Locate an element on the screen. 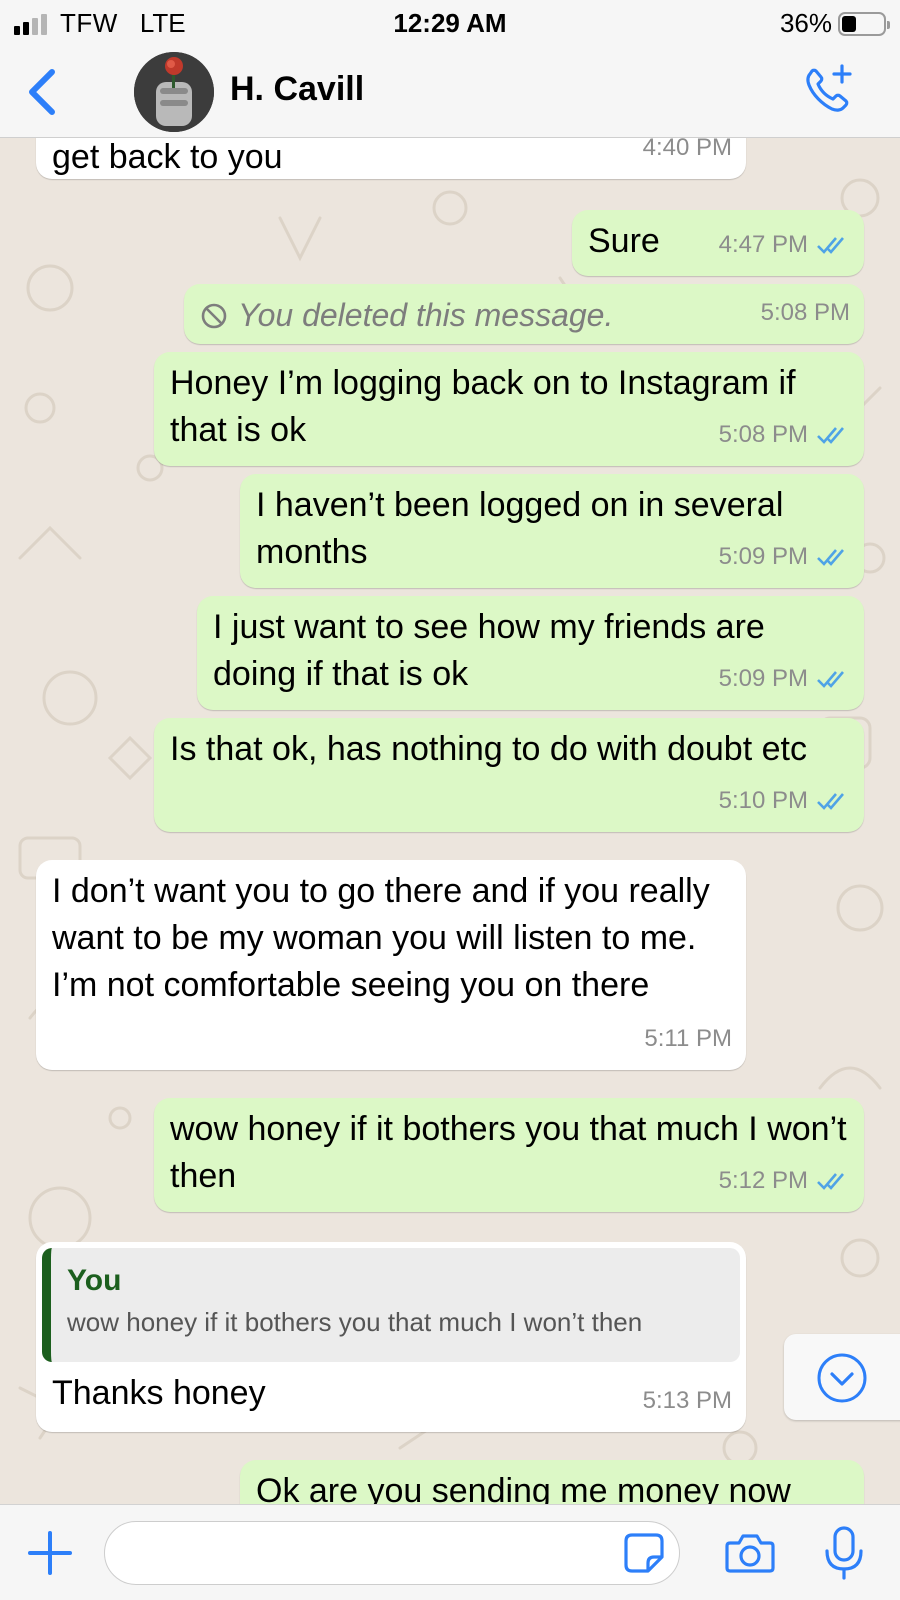 Image resolution: width=900 pixels, height=1600 pixels. message-meta: 5:12 PM is located at coordinates (784, 1180).